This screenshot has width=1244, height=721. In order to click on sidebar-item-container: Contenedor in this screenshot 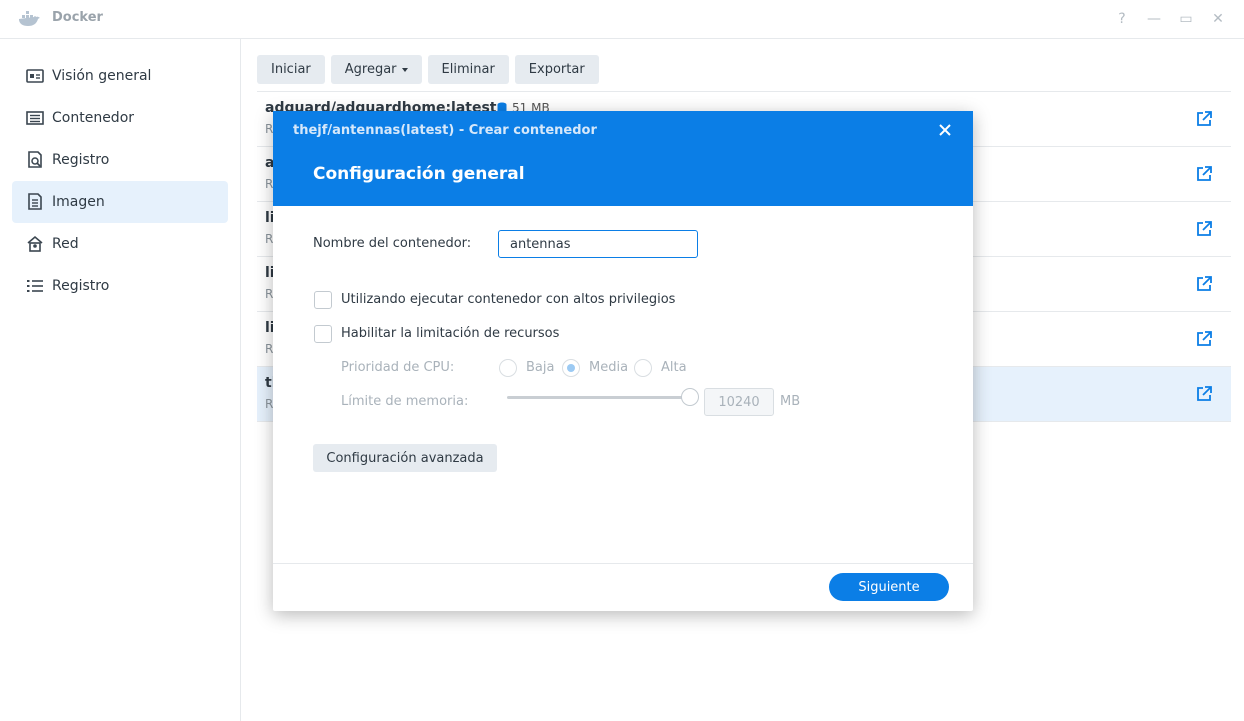, I will do `click(120, 118)`.